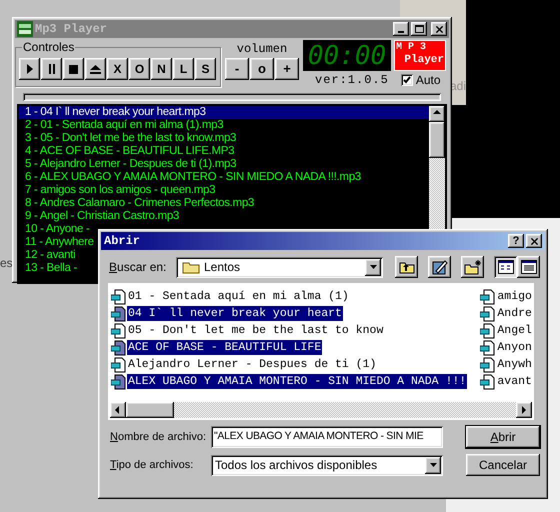 Image resolution: width=560 pixels, height=512 pixels. What do you see at coordinates (401, 29) in the screenshot?
I see `minimize-button` at bounding box center [401, 29].